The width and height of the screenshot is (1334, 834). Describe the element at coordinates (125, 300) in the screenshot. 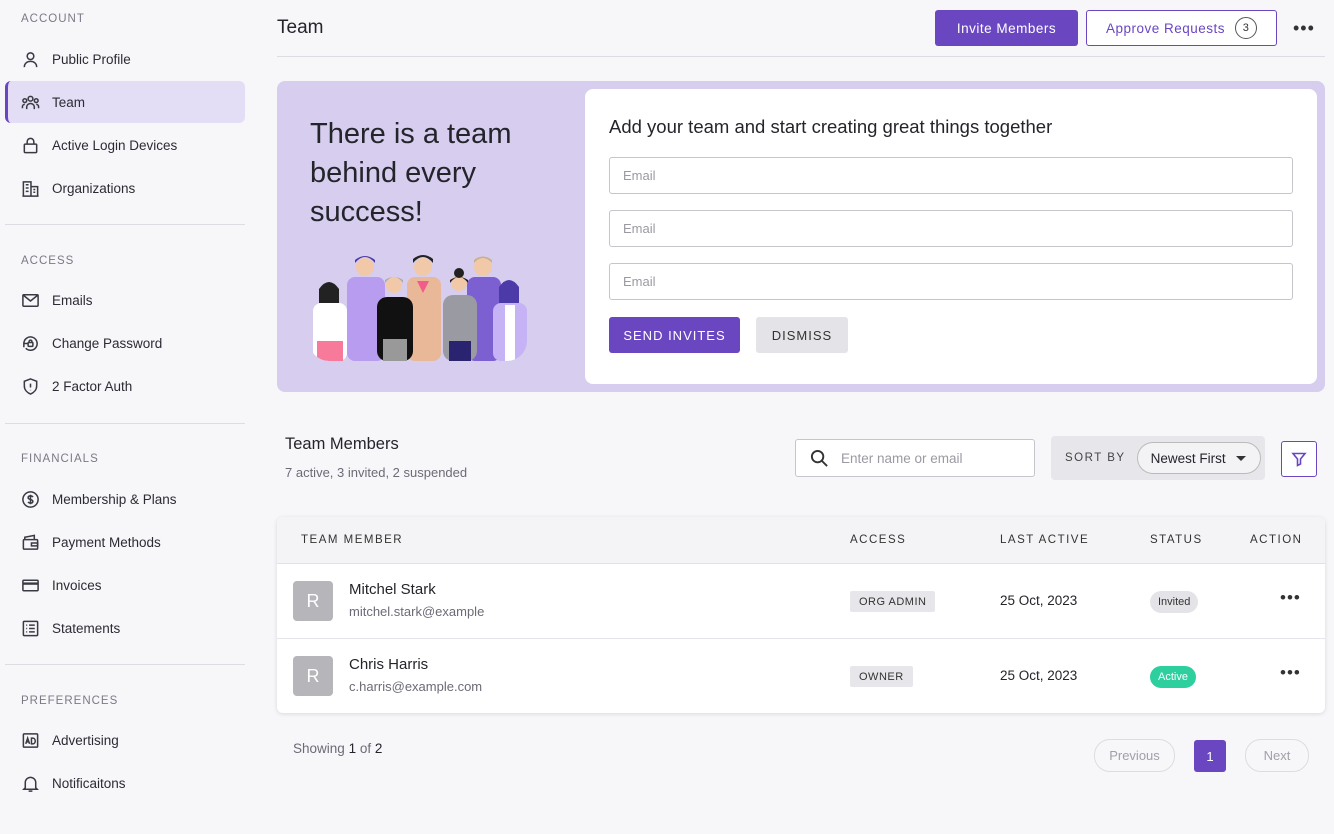

I see `sidebar-item-emails: Emails` at that location.